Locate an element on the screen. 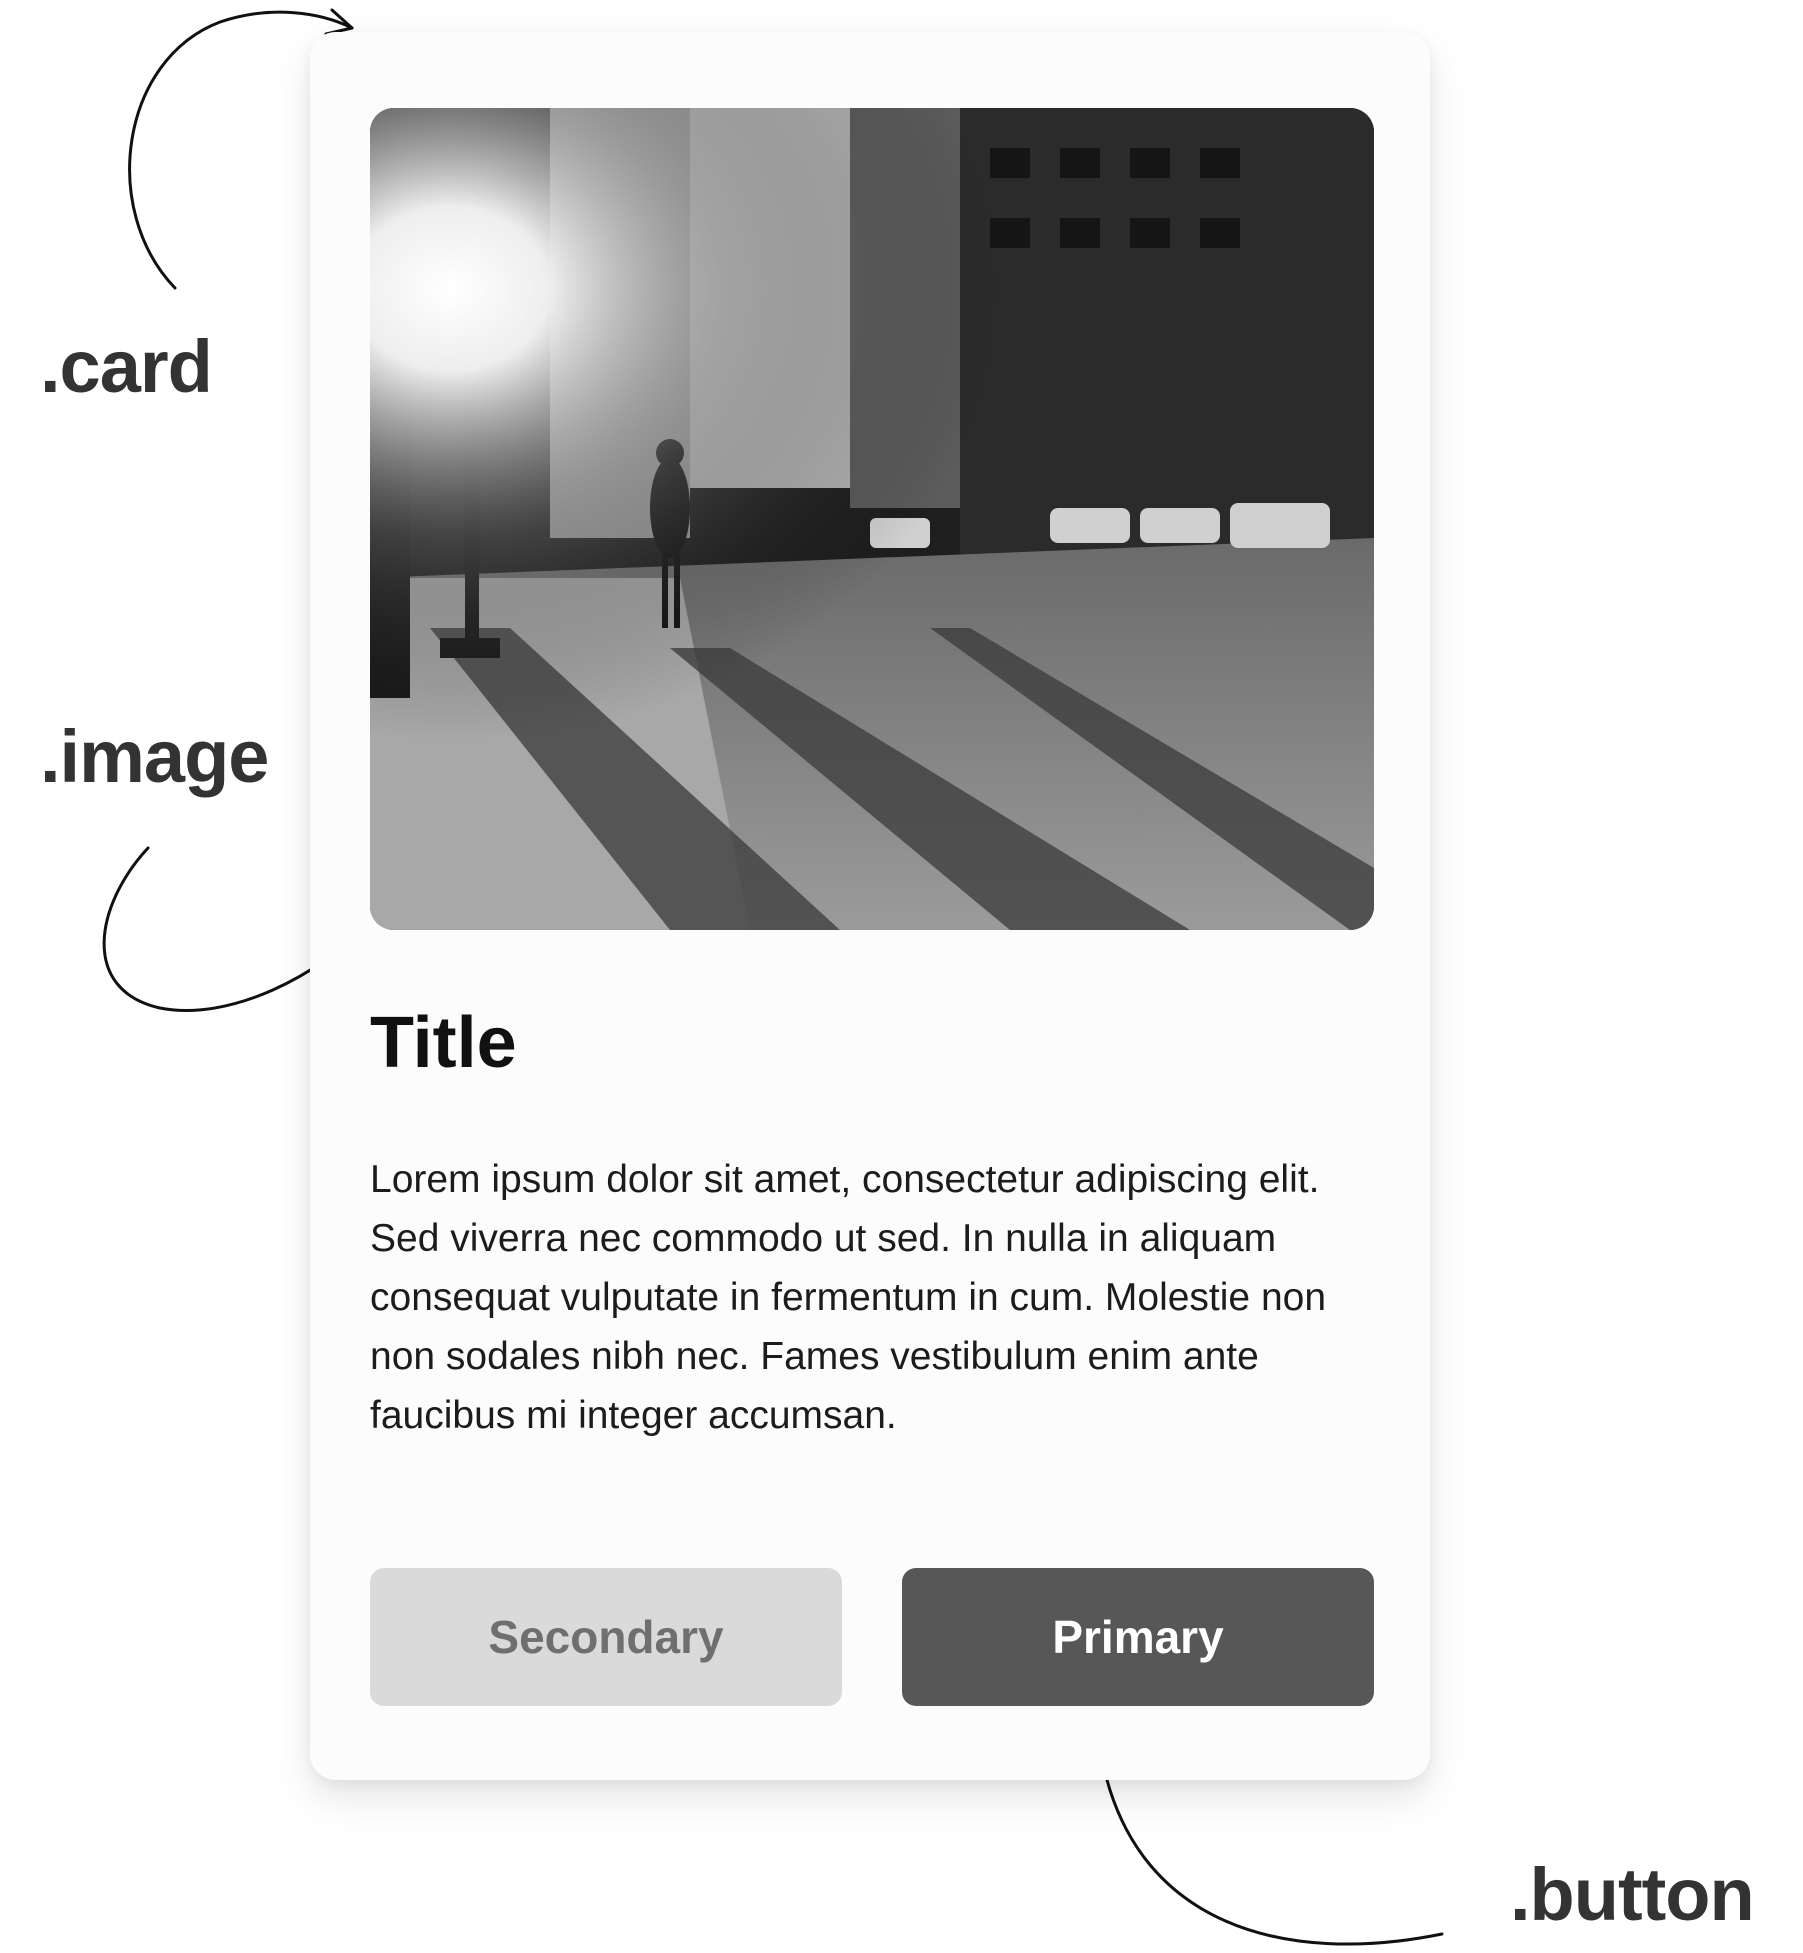  secondary-button: Secondary is located at coordinates (606, 1637).